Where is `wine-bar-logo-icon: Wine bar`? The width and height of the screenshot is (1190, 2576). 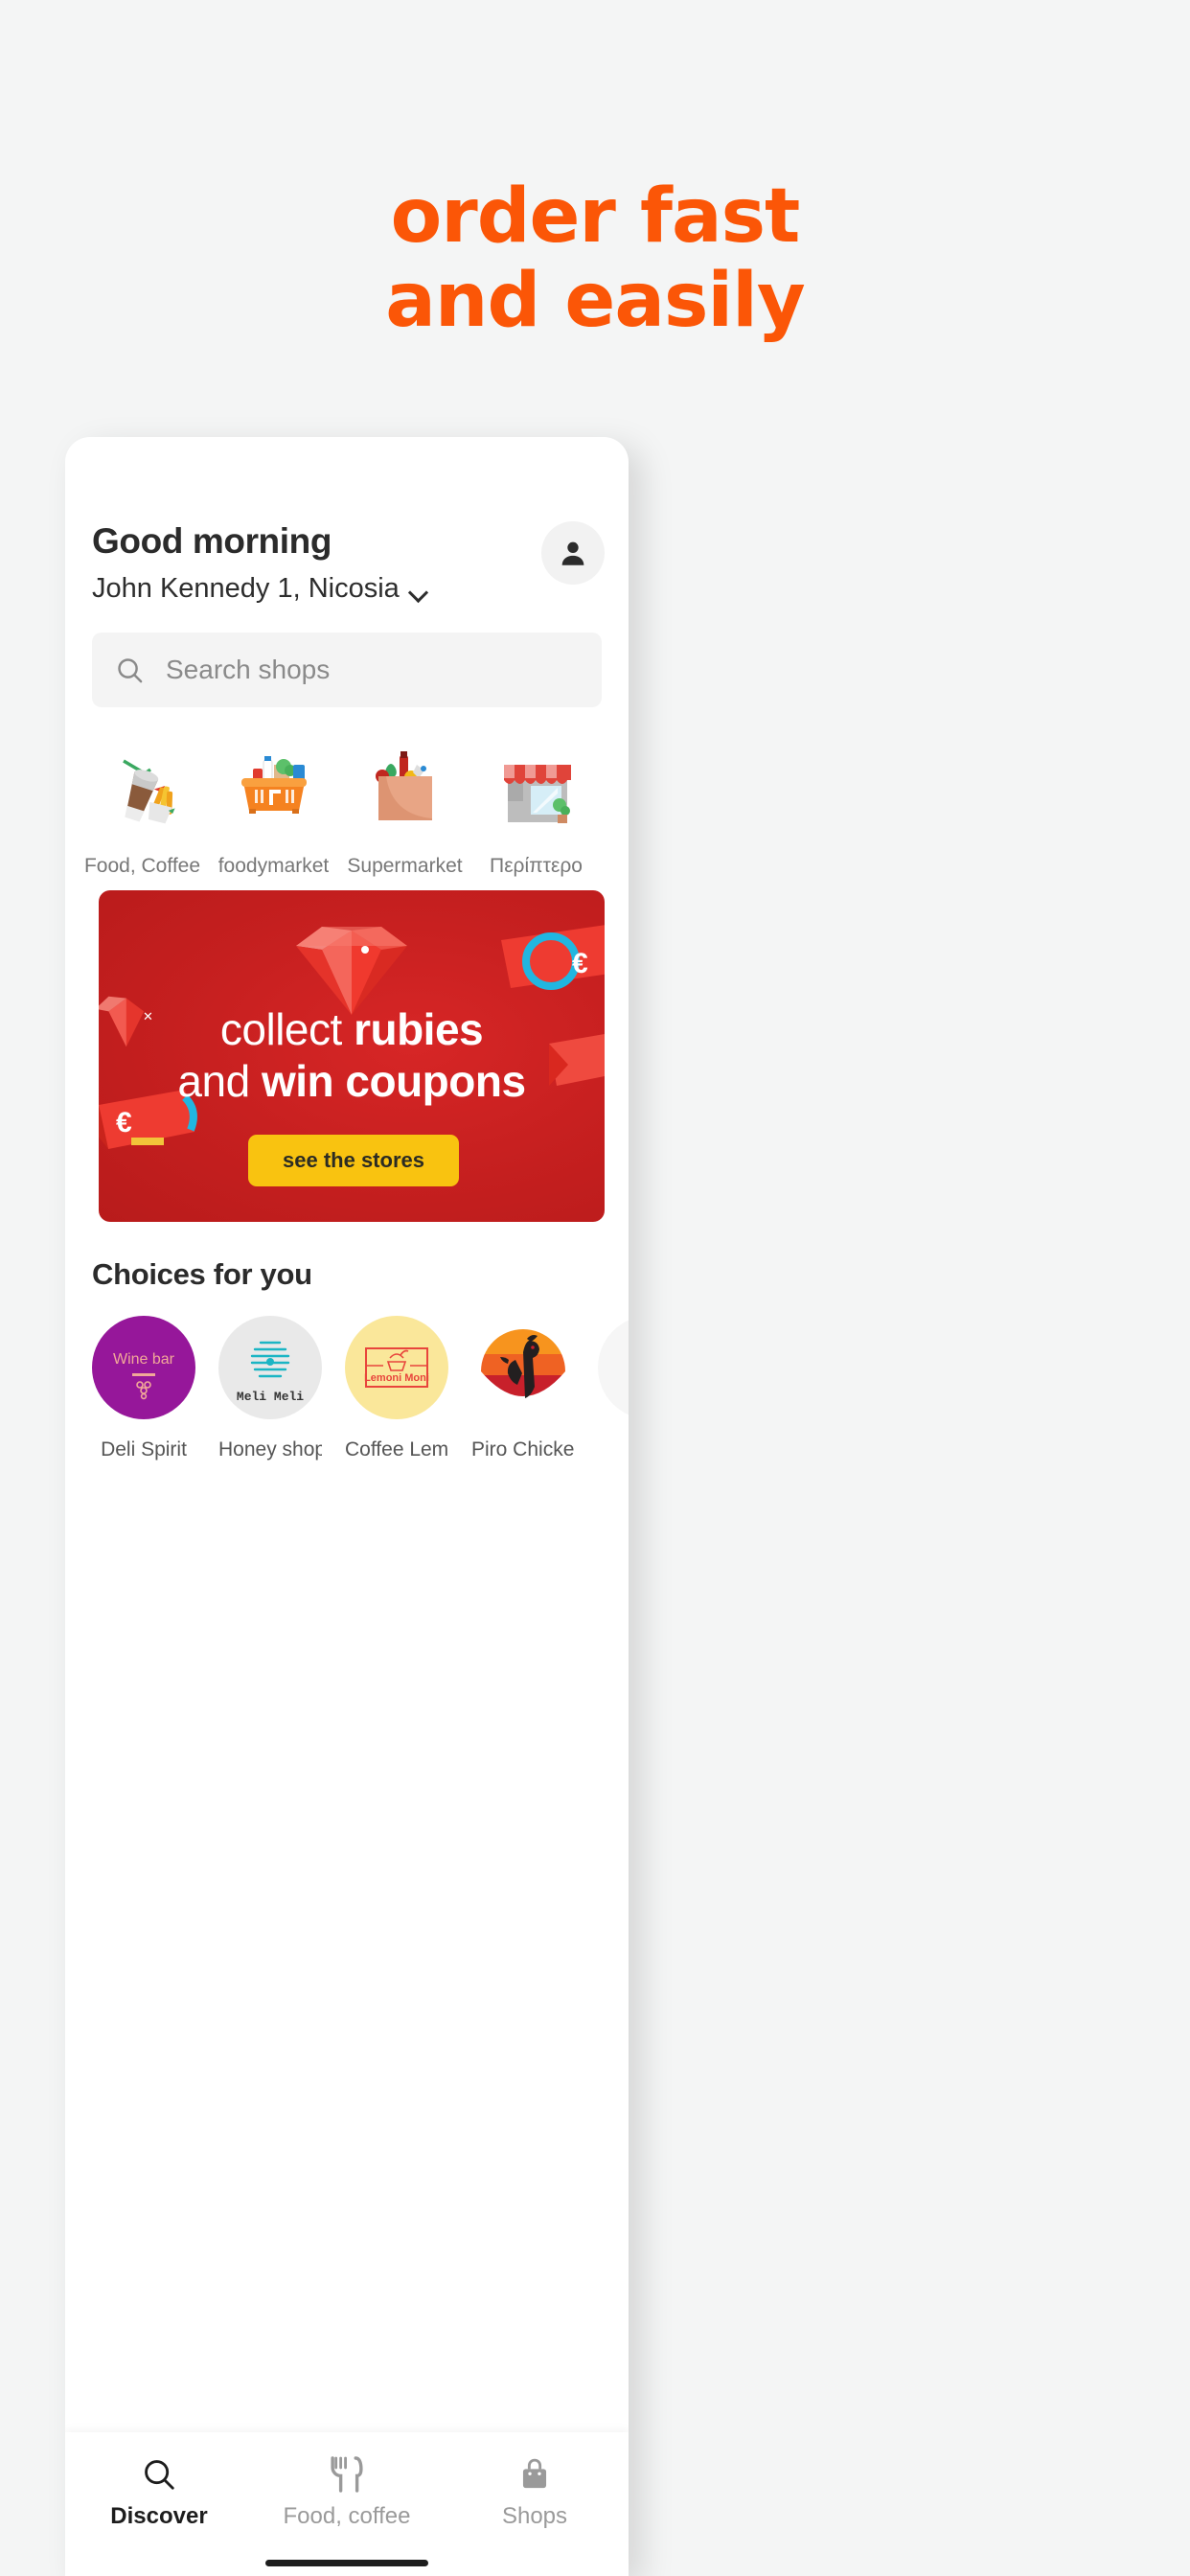 wine-bar-logo-icon: Wine bar is located at coordinates (144, 1375).